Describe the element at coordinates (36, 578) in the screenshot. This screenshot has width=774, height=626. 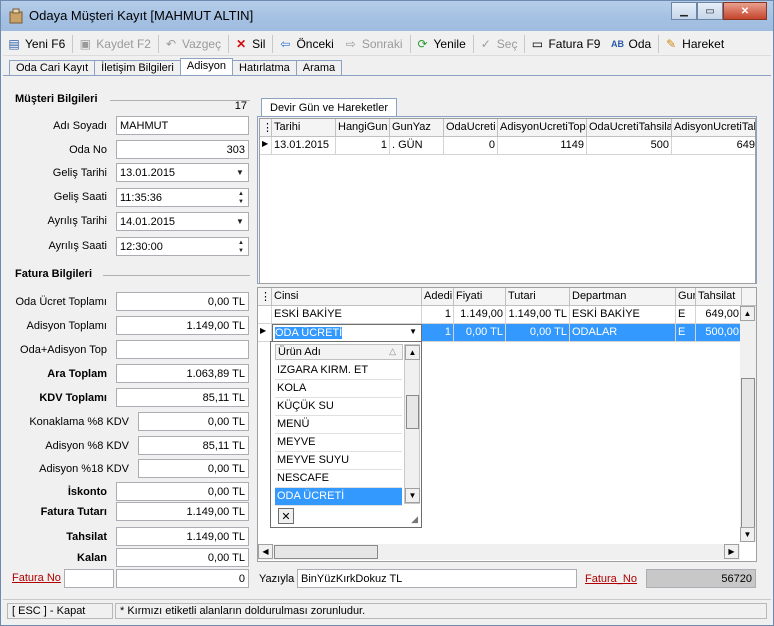
I see `invoice-no-label: Fatura No` at that location.